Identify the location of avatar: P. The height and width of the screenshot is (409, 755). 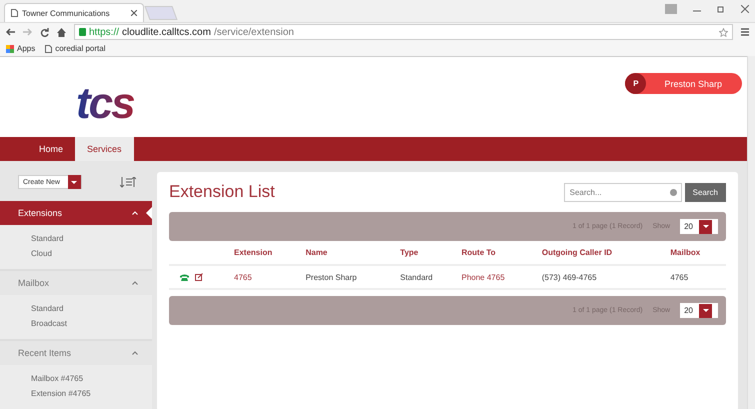
(635, 83).